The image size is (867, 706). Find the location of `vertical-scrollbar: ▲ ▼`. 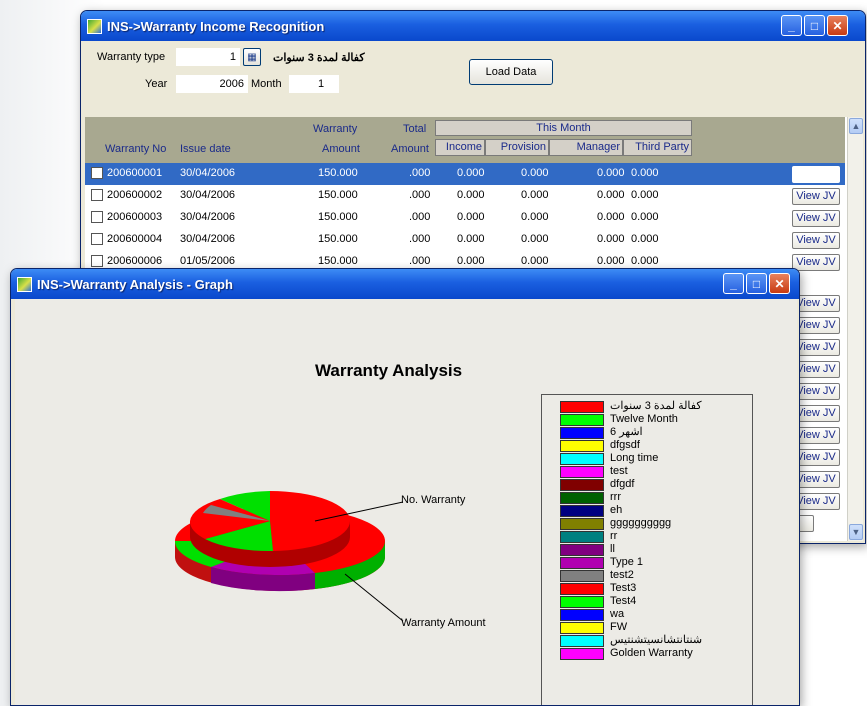

vertical-scrollbar: ▲ ▼ is located at coordinates (855, 329).